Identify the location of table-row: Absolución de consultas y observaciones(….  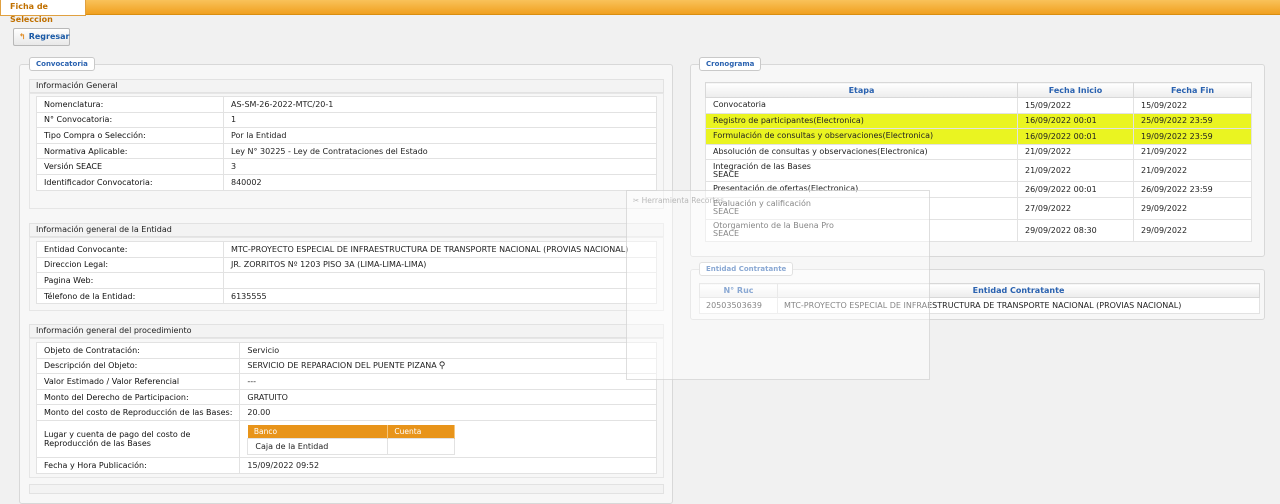
(978, 151).